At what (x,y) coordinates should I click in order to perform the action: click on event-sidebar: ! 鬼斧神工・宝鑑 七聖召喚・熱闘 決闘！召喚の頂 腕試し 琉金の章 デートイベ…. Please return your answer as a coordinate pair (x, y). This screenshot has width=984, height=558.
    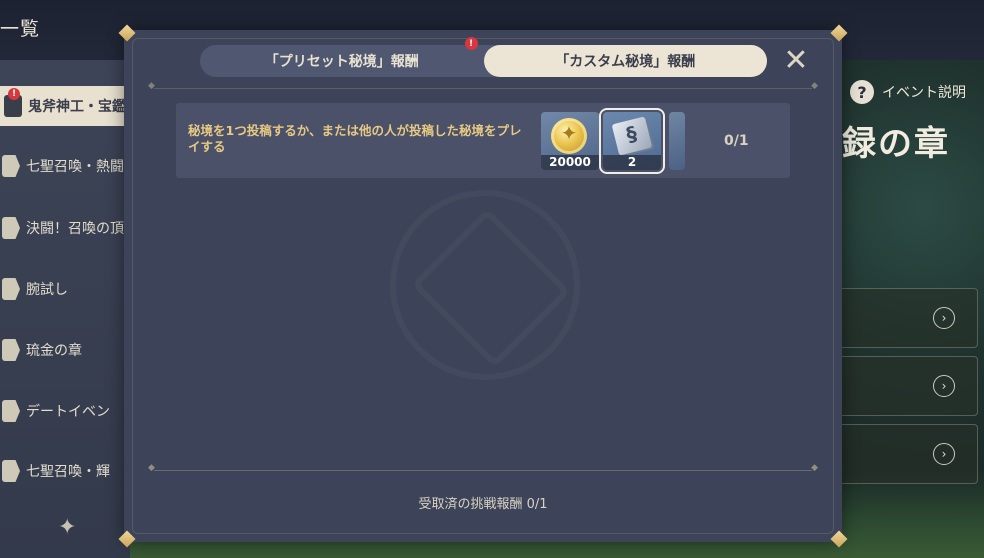
    Looking at the image, I should click on (65, 309).